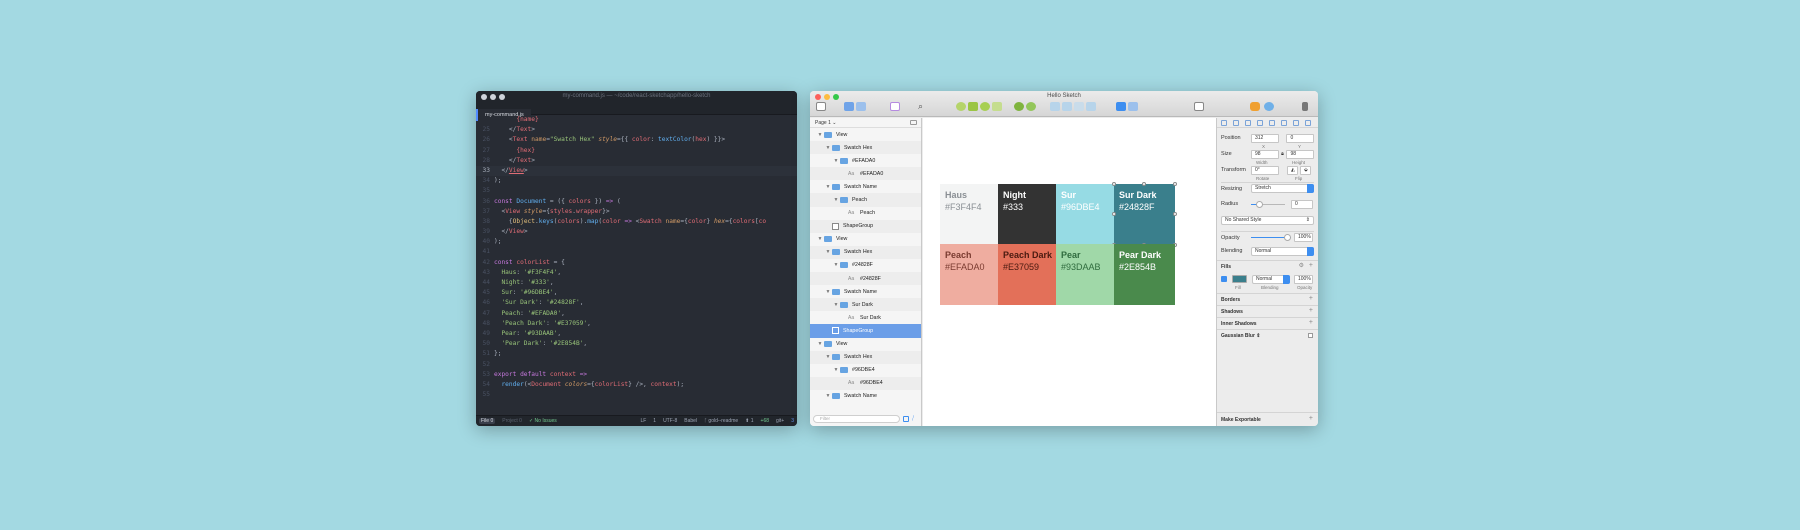  I want to click on color-swatch: Pear #93DAAB, so click(1086, 274).